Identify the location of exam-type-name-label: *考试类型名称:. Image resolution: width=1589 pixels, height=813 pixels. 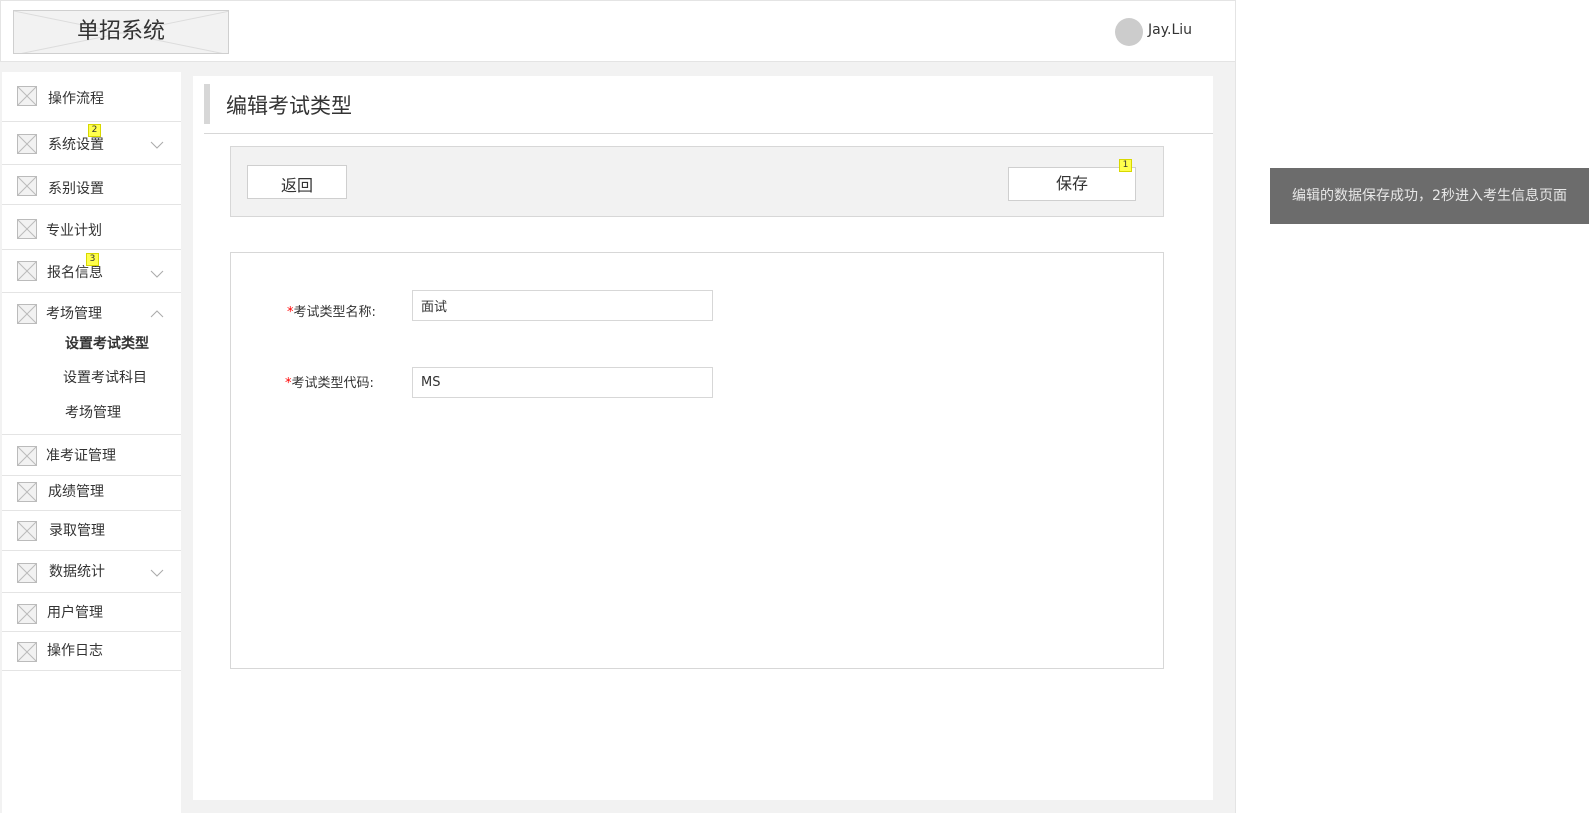
(331, 310).